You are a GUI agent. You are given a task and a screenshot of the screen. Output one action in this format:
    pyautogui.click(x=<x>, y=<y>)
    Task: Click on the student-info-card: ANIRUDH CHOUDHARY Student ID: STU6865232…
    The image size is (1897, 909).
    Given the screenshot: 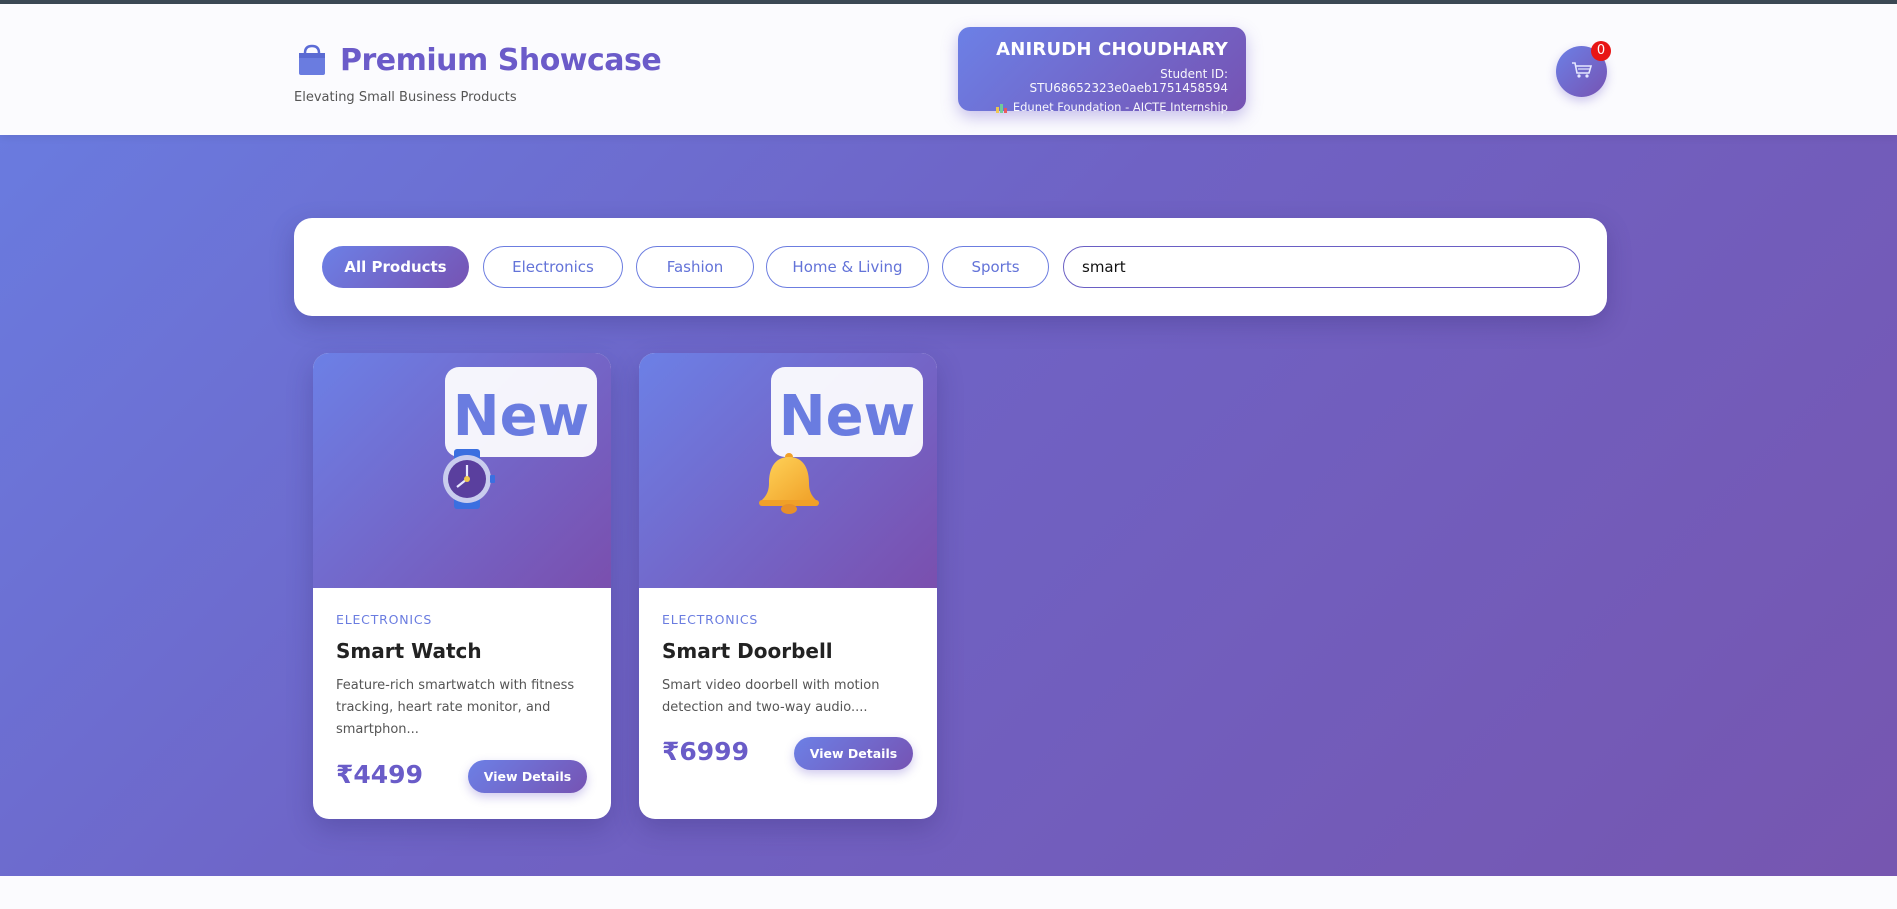 What is the action you would take?
    pyautogui.click(x=1102, y=70)
    